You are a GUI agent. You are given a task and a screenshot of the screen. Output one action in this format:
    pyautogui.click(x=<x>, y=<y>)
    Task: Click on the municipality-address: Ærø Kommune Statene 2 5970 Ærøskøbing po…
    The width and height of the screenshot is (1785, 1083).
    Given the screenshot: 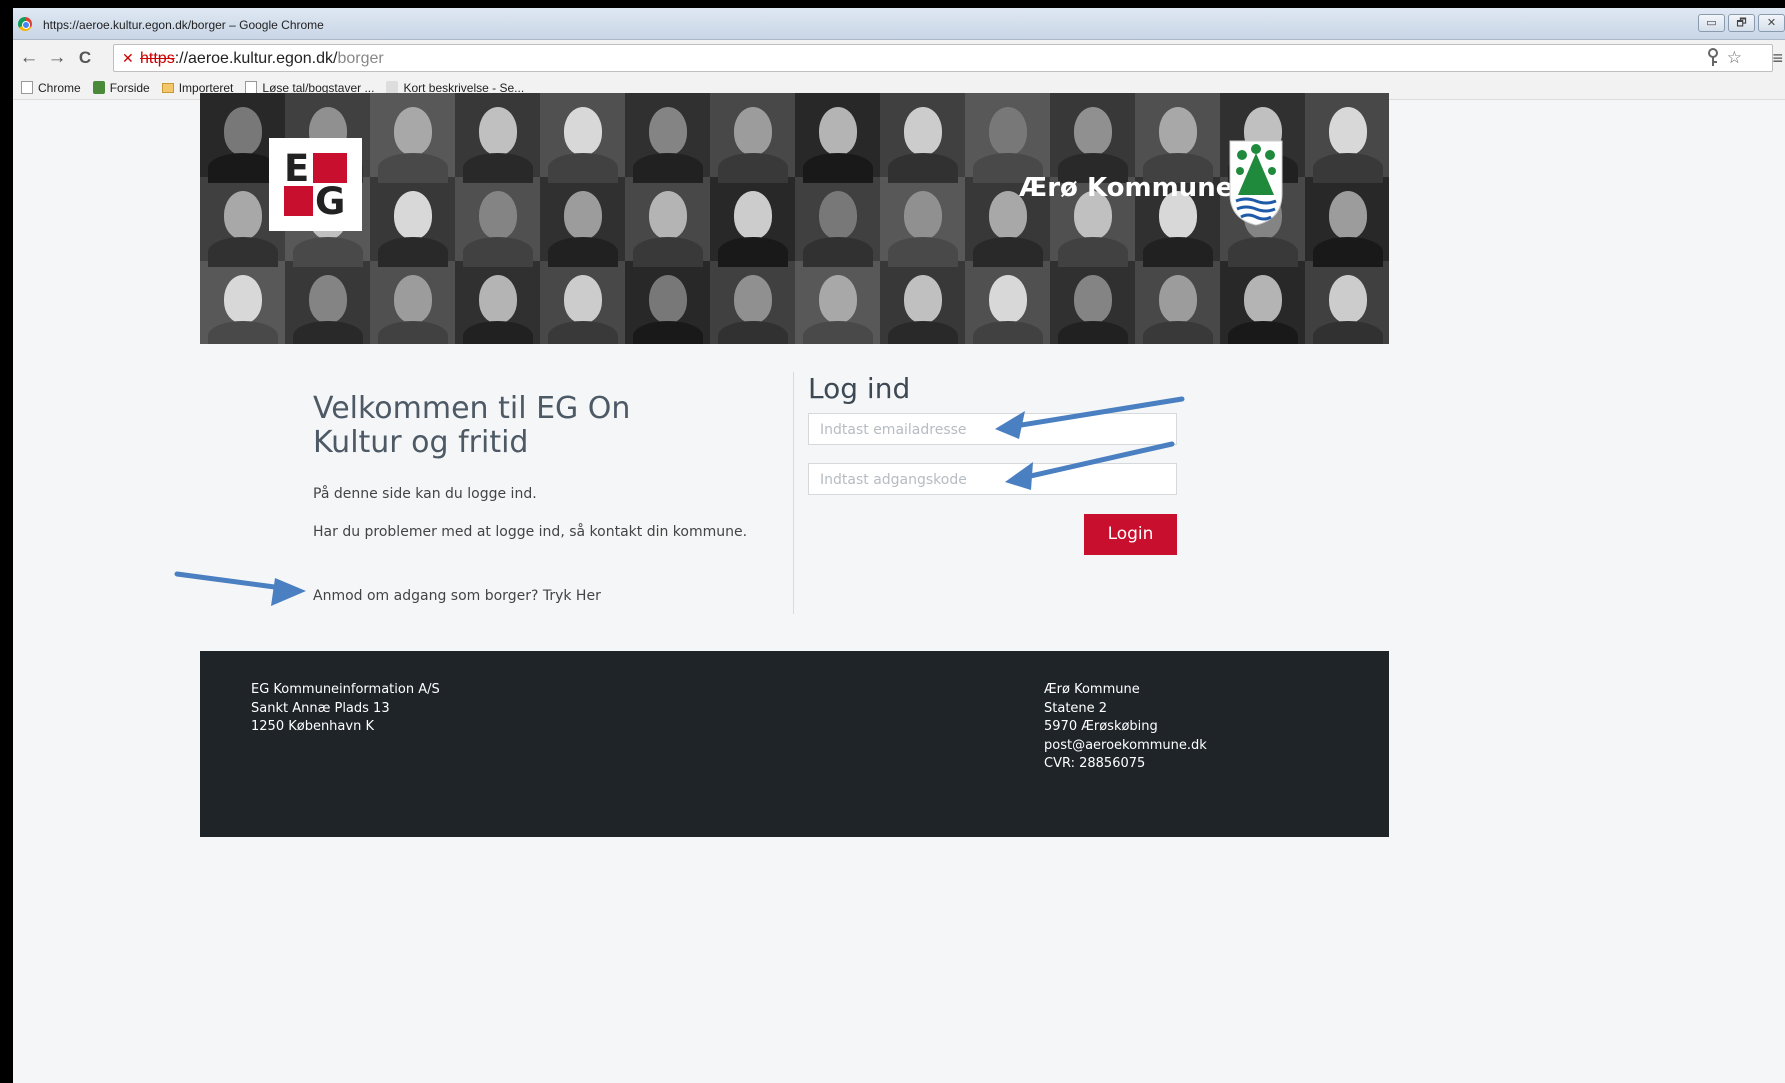 What is the action you would take?
    pyautogui.click(x=1125, y=727)
    